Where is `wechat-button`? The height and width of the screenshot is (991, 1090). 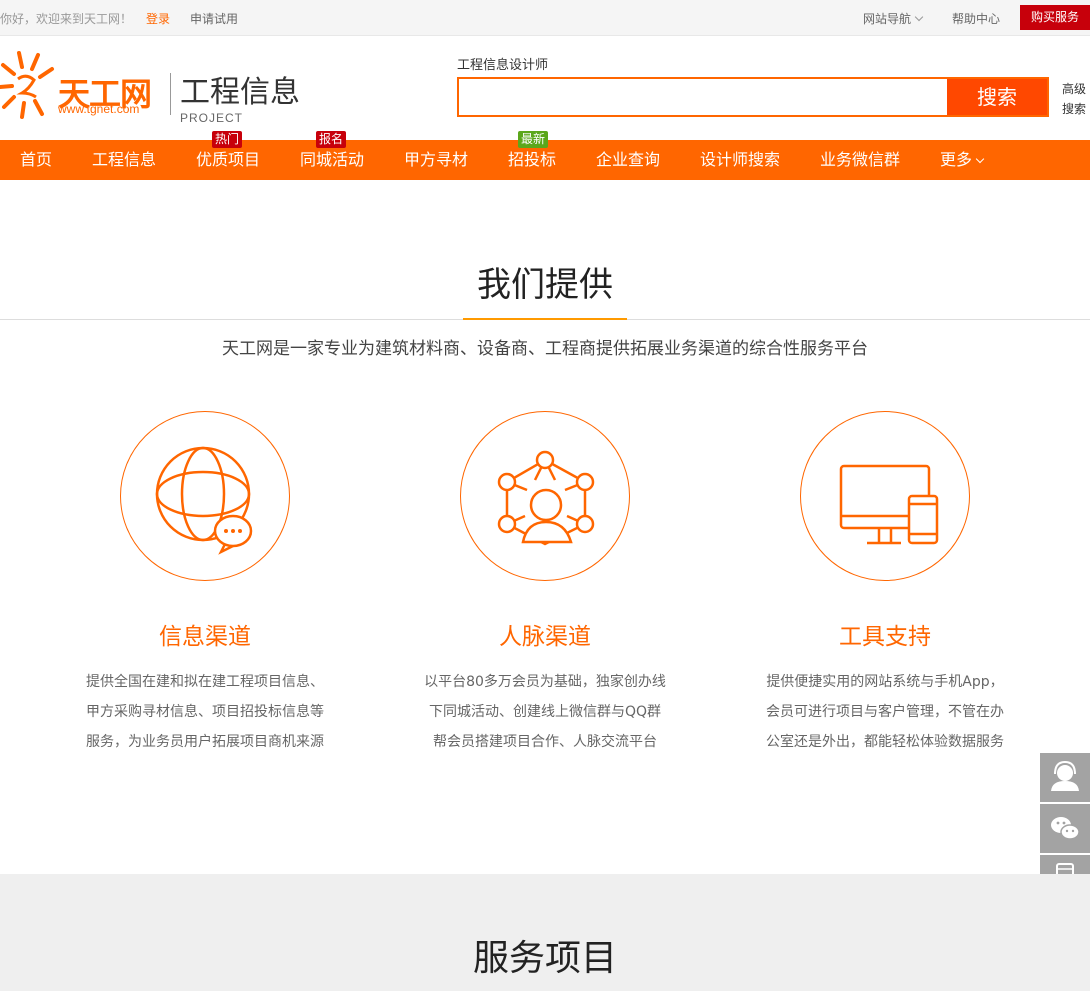 wechat-button is located at coordinates (1065, 828).